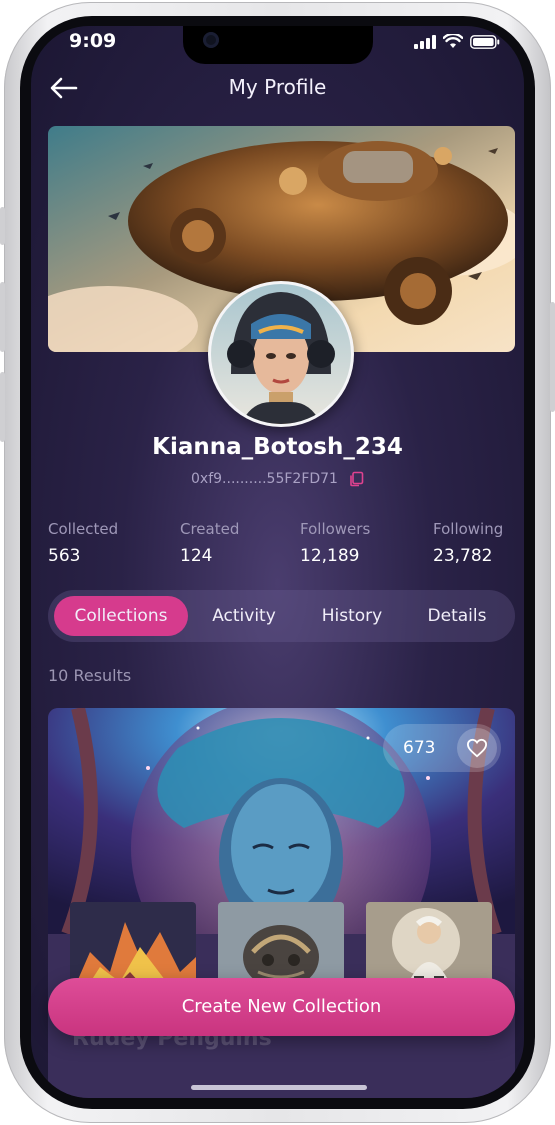 This screenshot has width=555, height=1125. I want to click on wallet-row: 0xf9..........55F2FD71, so click(277, 479).